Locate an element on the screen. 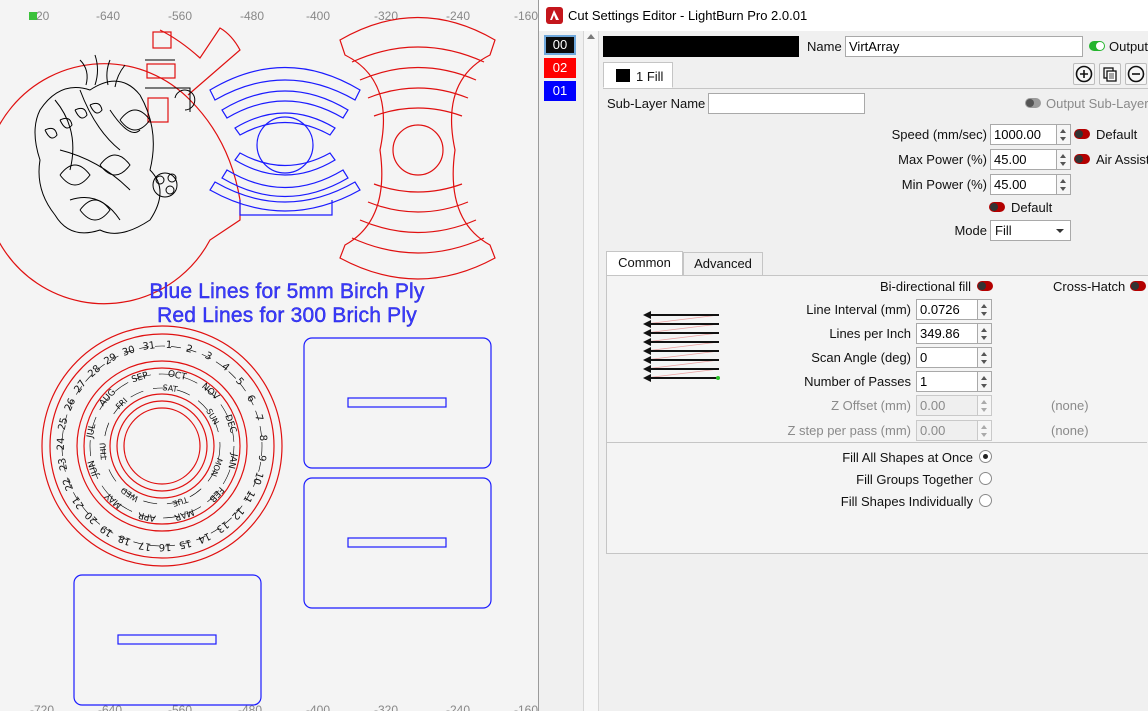 This screenshot has width=1148, height=711. passes-input: 1 is located at coordinates (947, 381).